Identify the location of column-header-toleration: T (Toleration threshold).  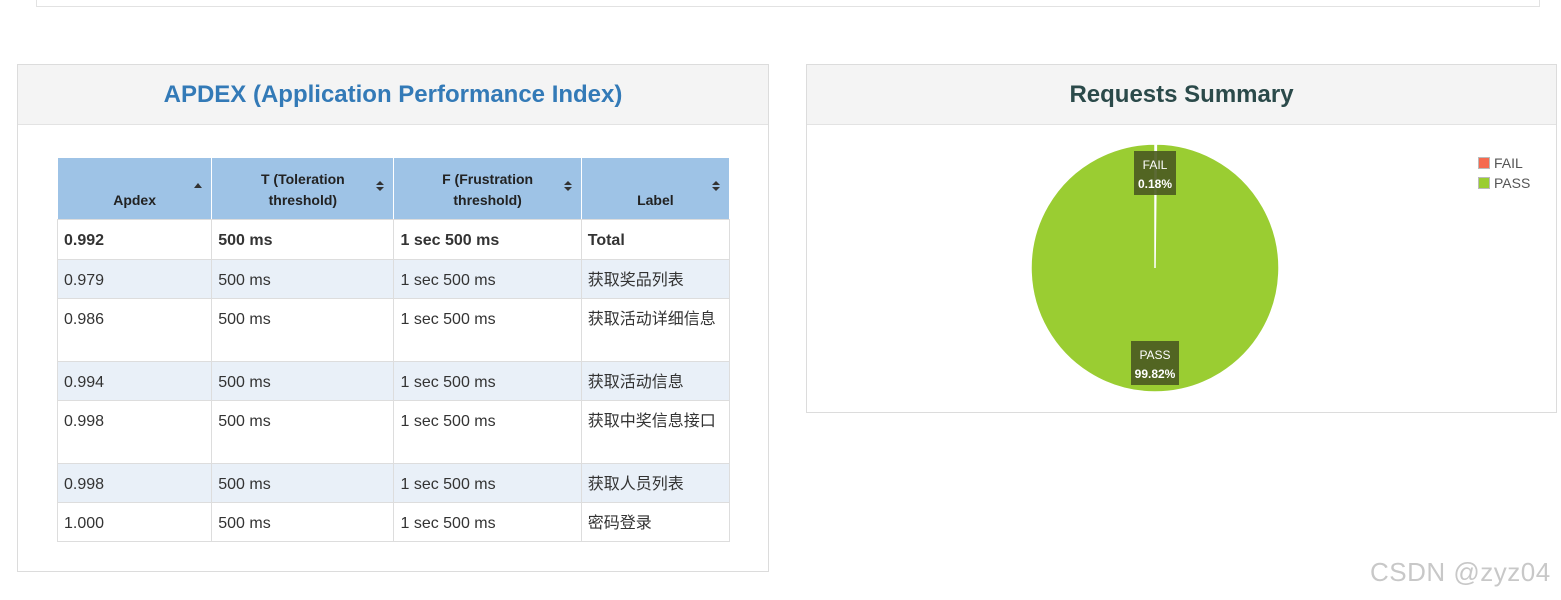
(303, 188).